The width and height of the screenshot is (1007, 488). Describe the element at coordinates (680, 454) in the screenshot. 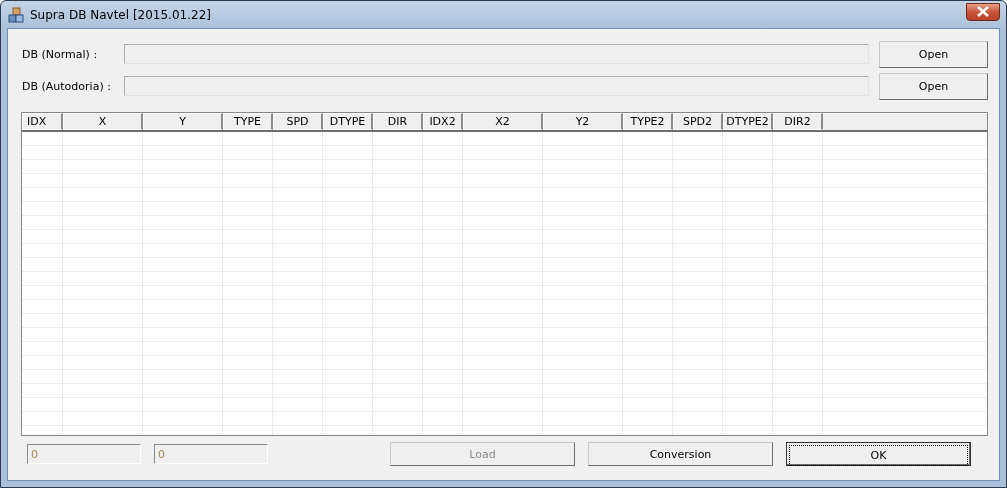

I see `action-button: Conversion` at that location.